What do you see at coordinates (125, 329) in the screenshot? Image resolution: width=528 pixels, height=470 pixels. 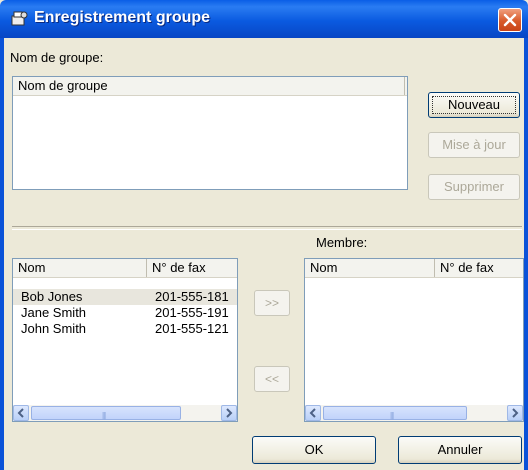 I see `list-item: John Smith 201-555-121` at bounding box center [125, 329].